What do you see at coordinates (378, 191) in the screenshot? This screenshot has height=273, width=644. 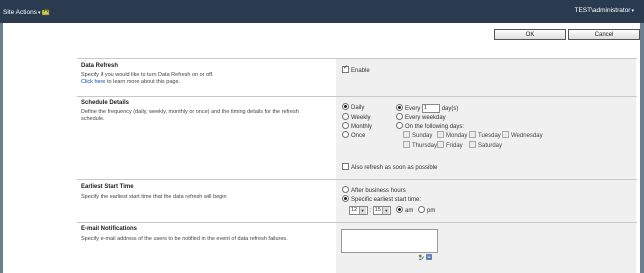 I see `after-hours-label: After business hours` at bounding box center [378, 191].